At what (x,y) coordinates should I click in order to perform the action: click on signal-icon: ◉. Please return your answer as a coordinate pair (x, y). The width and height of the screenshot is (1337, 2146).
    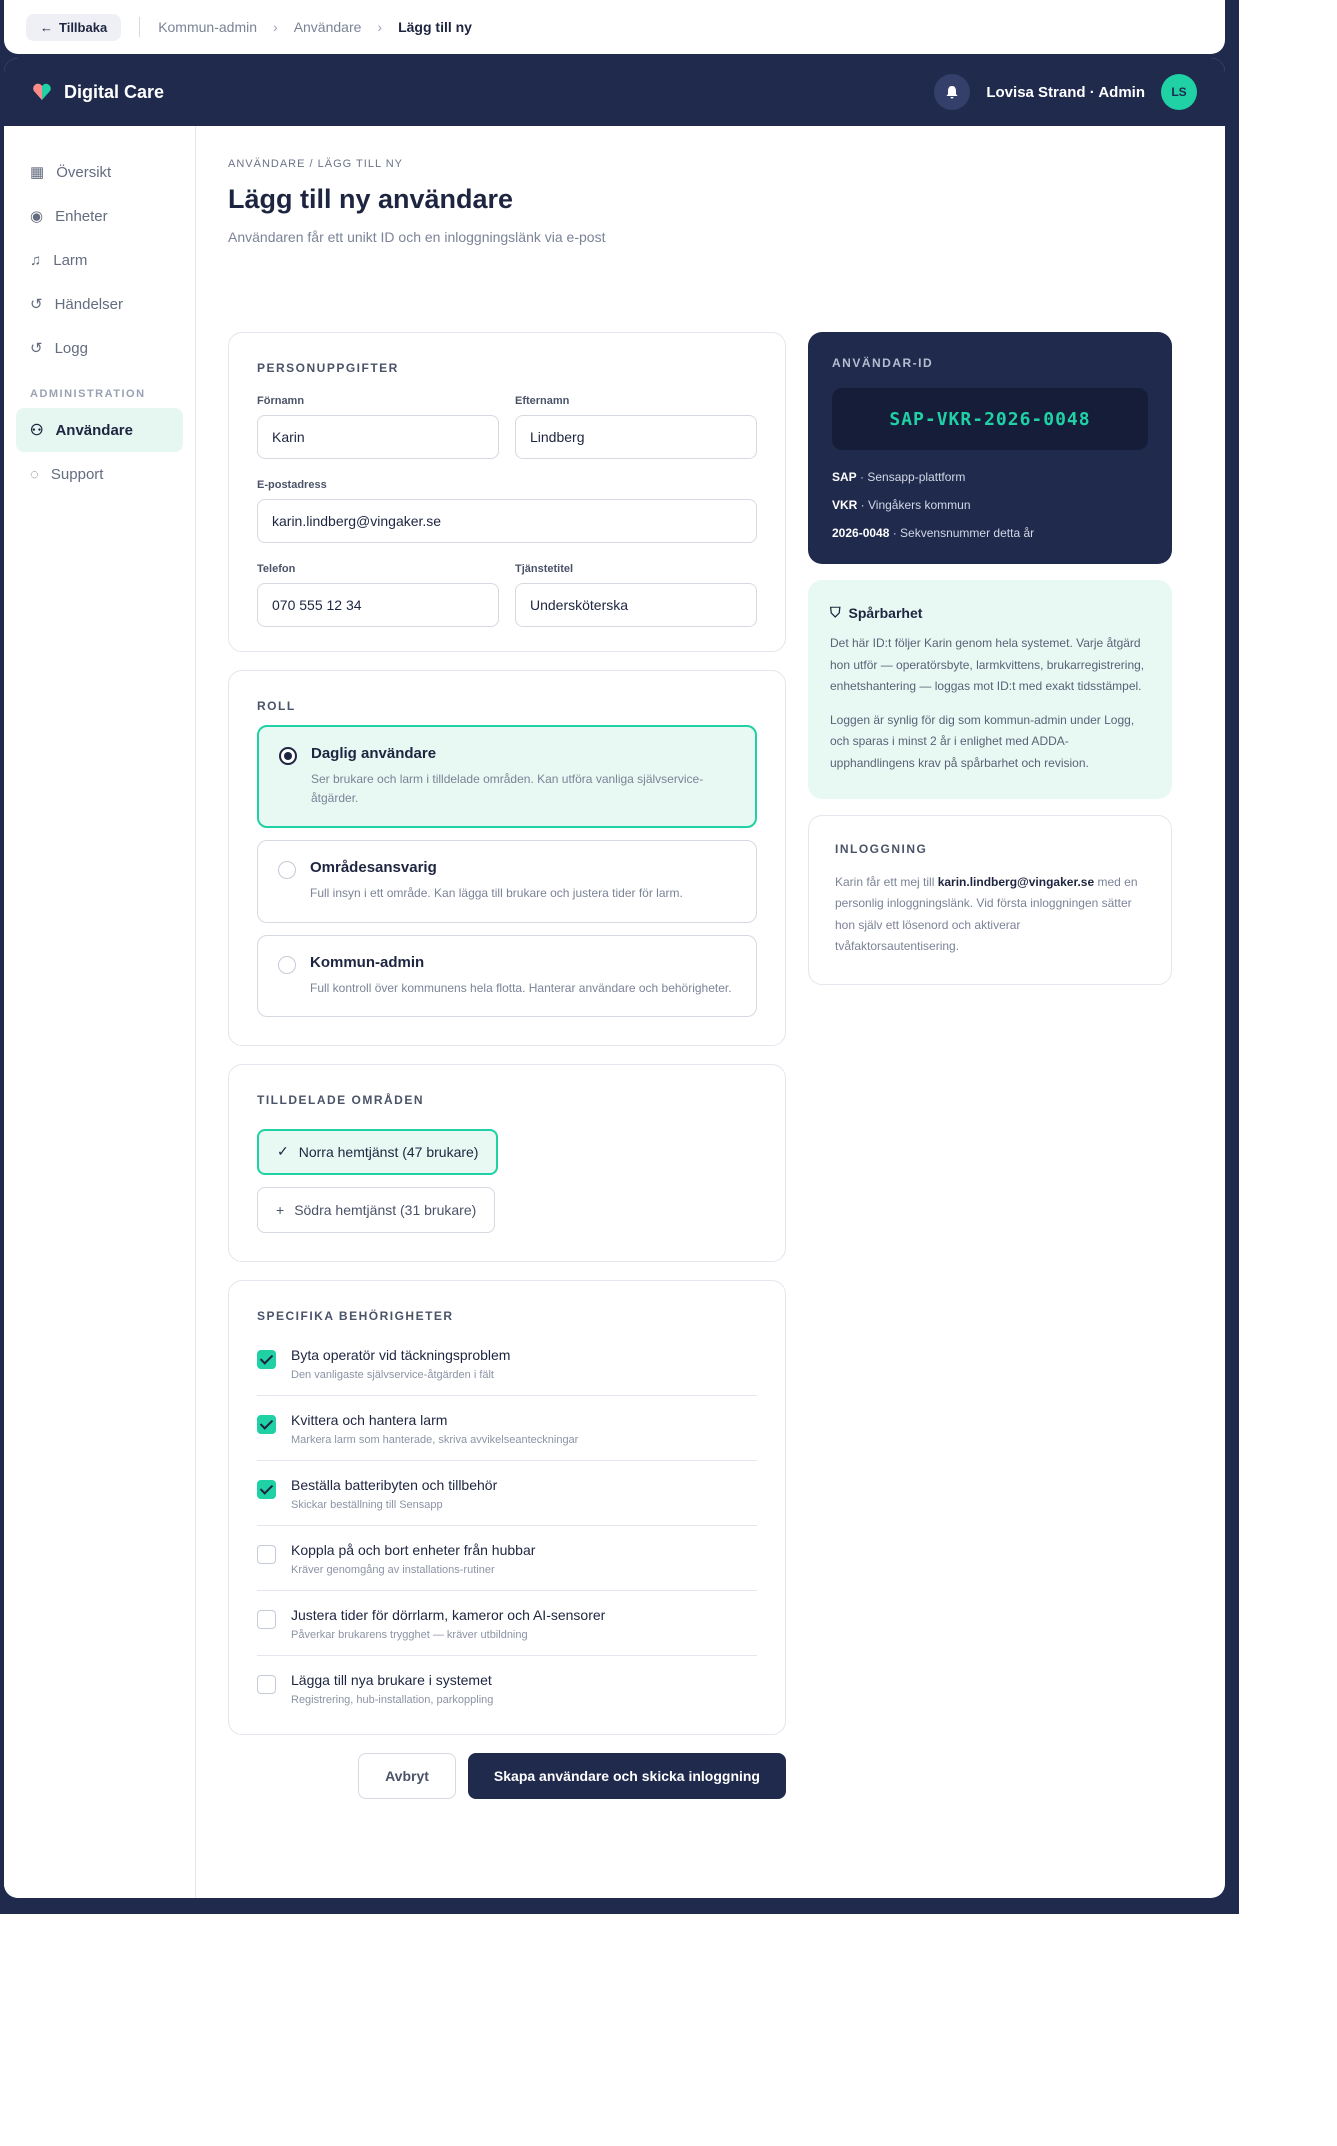
    Looking at the image, I should click on (37, 216).